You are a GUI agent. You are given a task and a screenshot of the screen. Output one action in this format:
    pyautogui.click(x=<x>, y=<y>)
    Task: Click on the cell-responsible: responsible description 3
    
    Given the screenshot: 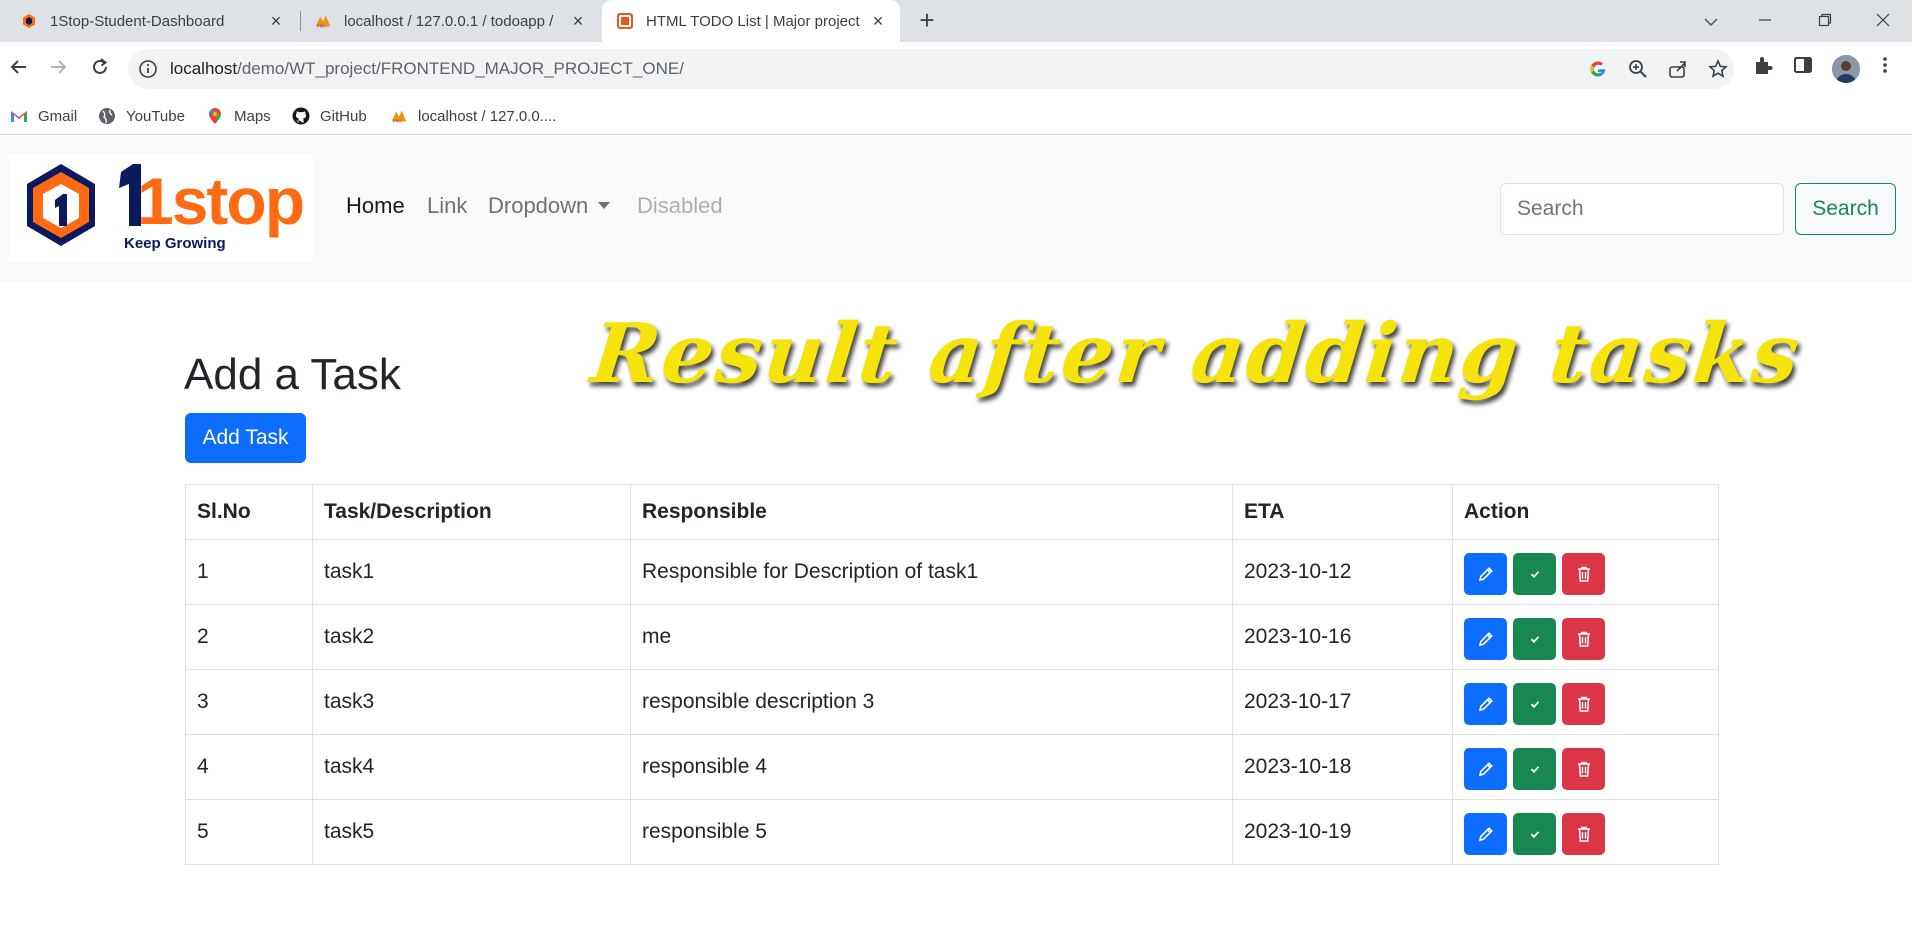 What is the action you would take?
    pyautogui.click(x=931, y=702)
    